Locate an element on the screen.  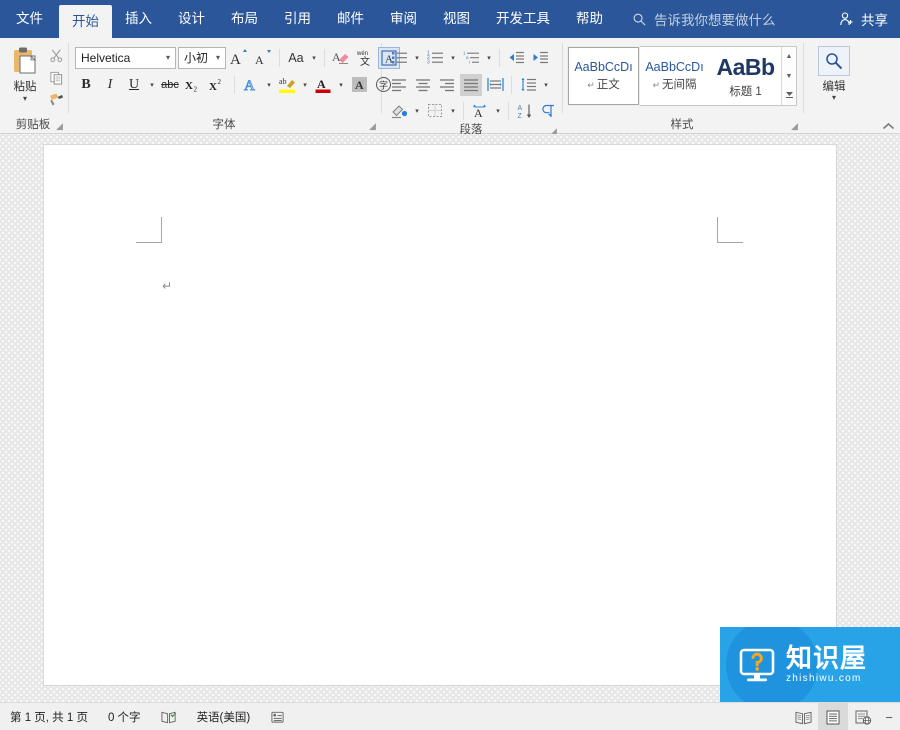
line-spacing-caret: ▾ is located at coordinates (546, 85).